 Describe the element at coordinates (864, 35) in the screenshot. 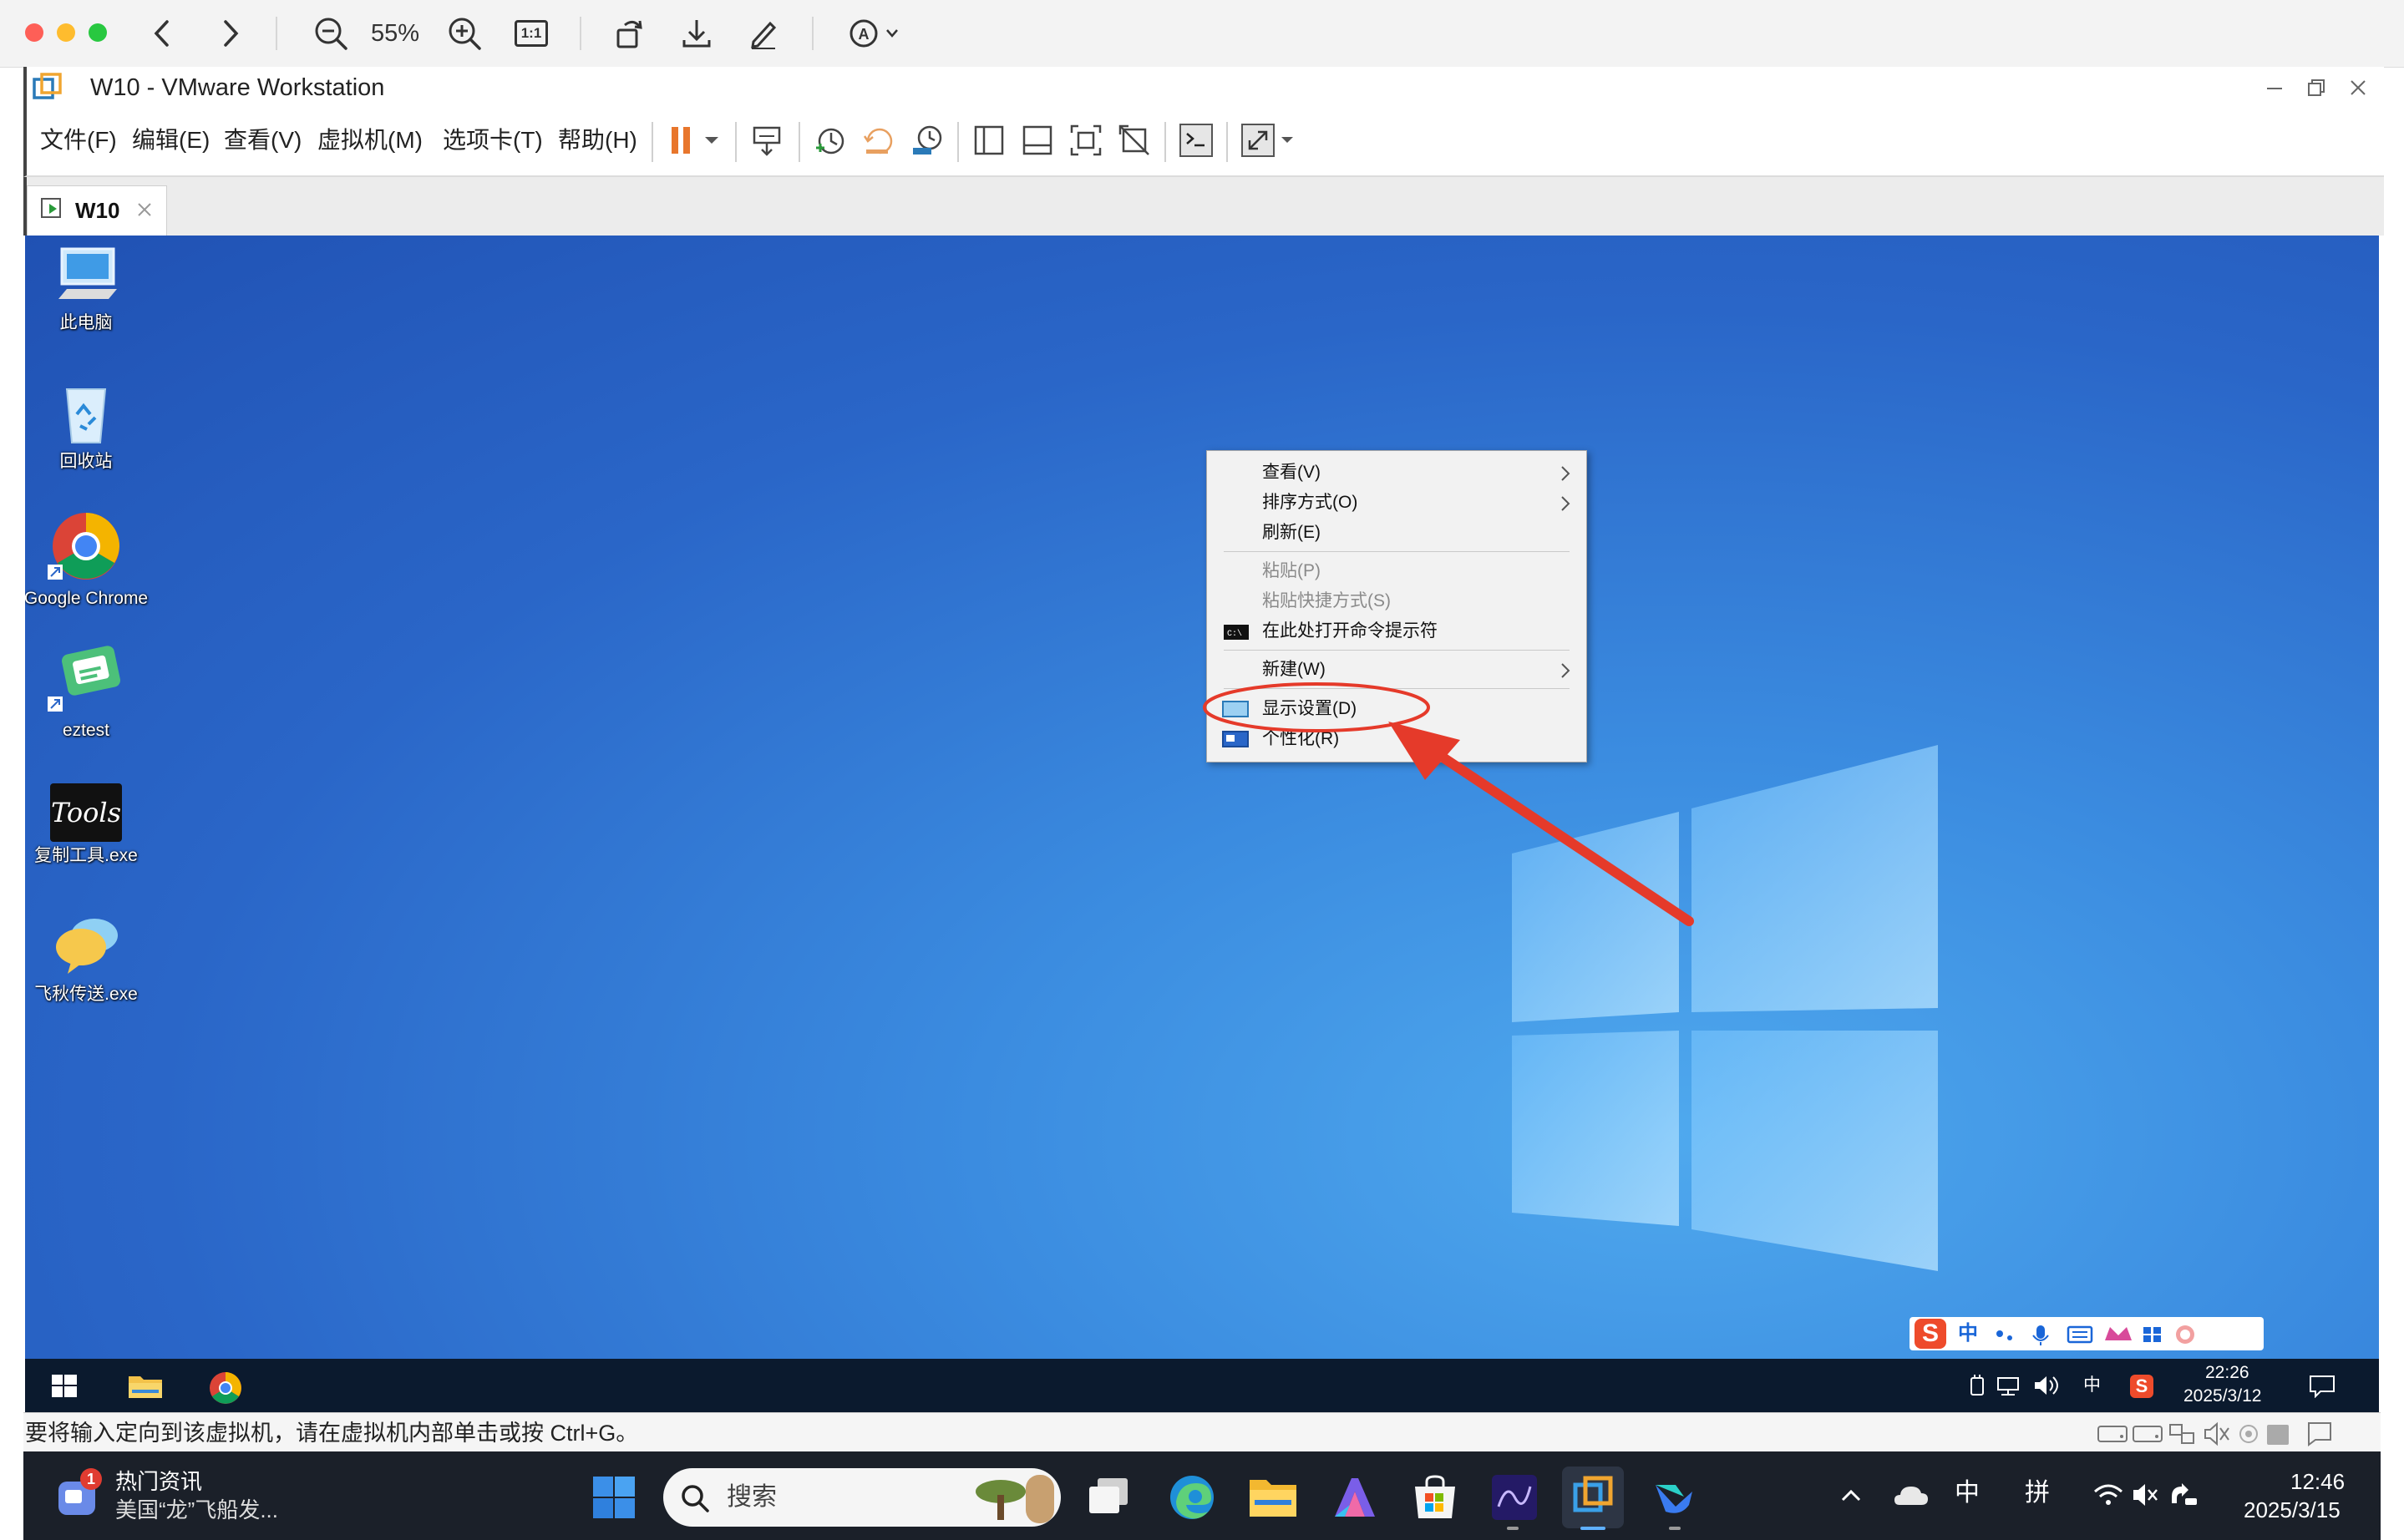

I see `svg-text: A` at that location.